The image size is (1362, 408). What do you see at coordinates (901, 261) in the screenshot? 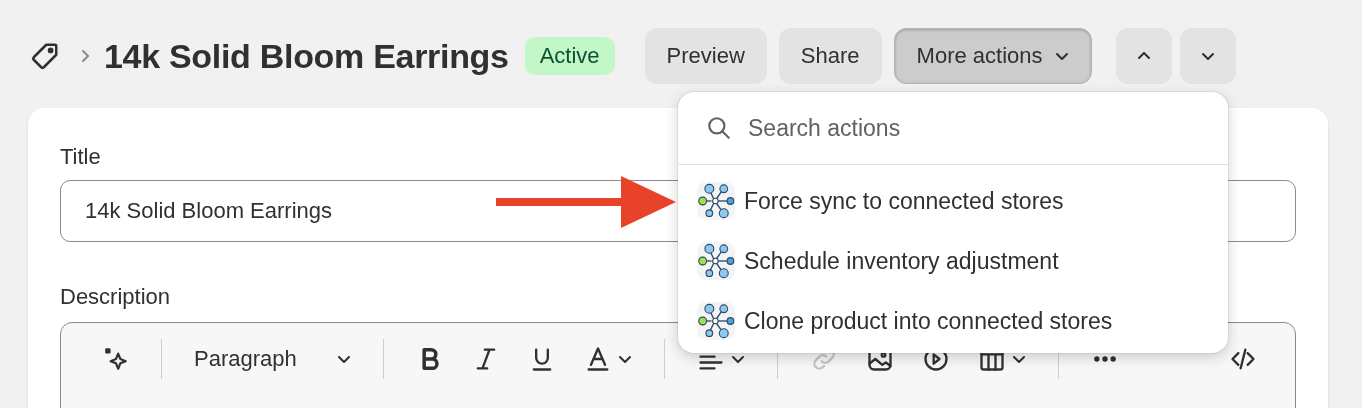
I see `menu-item-label: Schedule inventory adjustment` at bounding box center [901, 261].